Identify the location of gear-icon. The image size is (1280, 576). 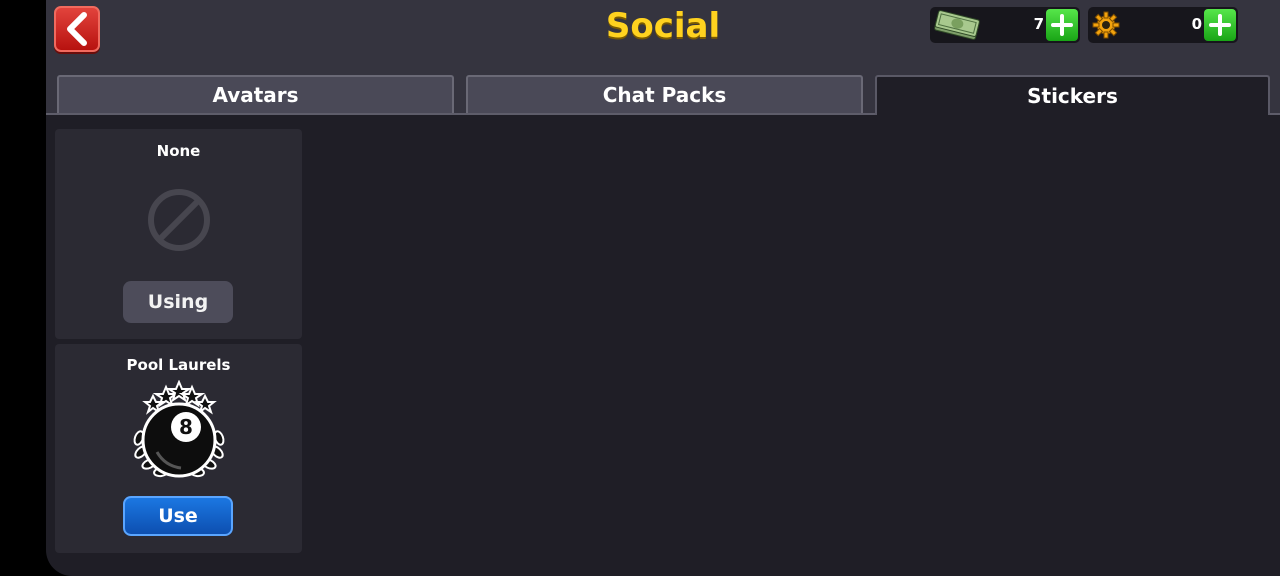
(1106, 25).